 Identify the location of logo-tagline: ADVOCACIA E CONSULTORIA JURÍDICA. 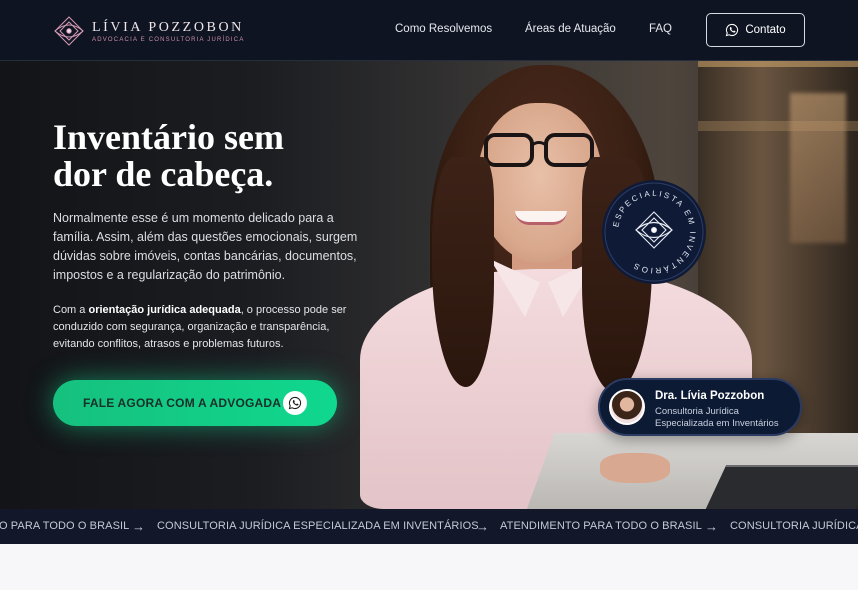
(168, 39).